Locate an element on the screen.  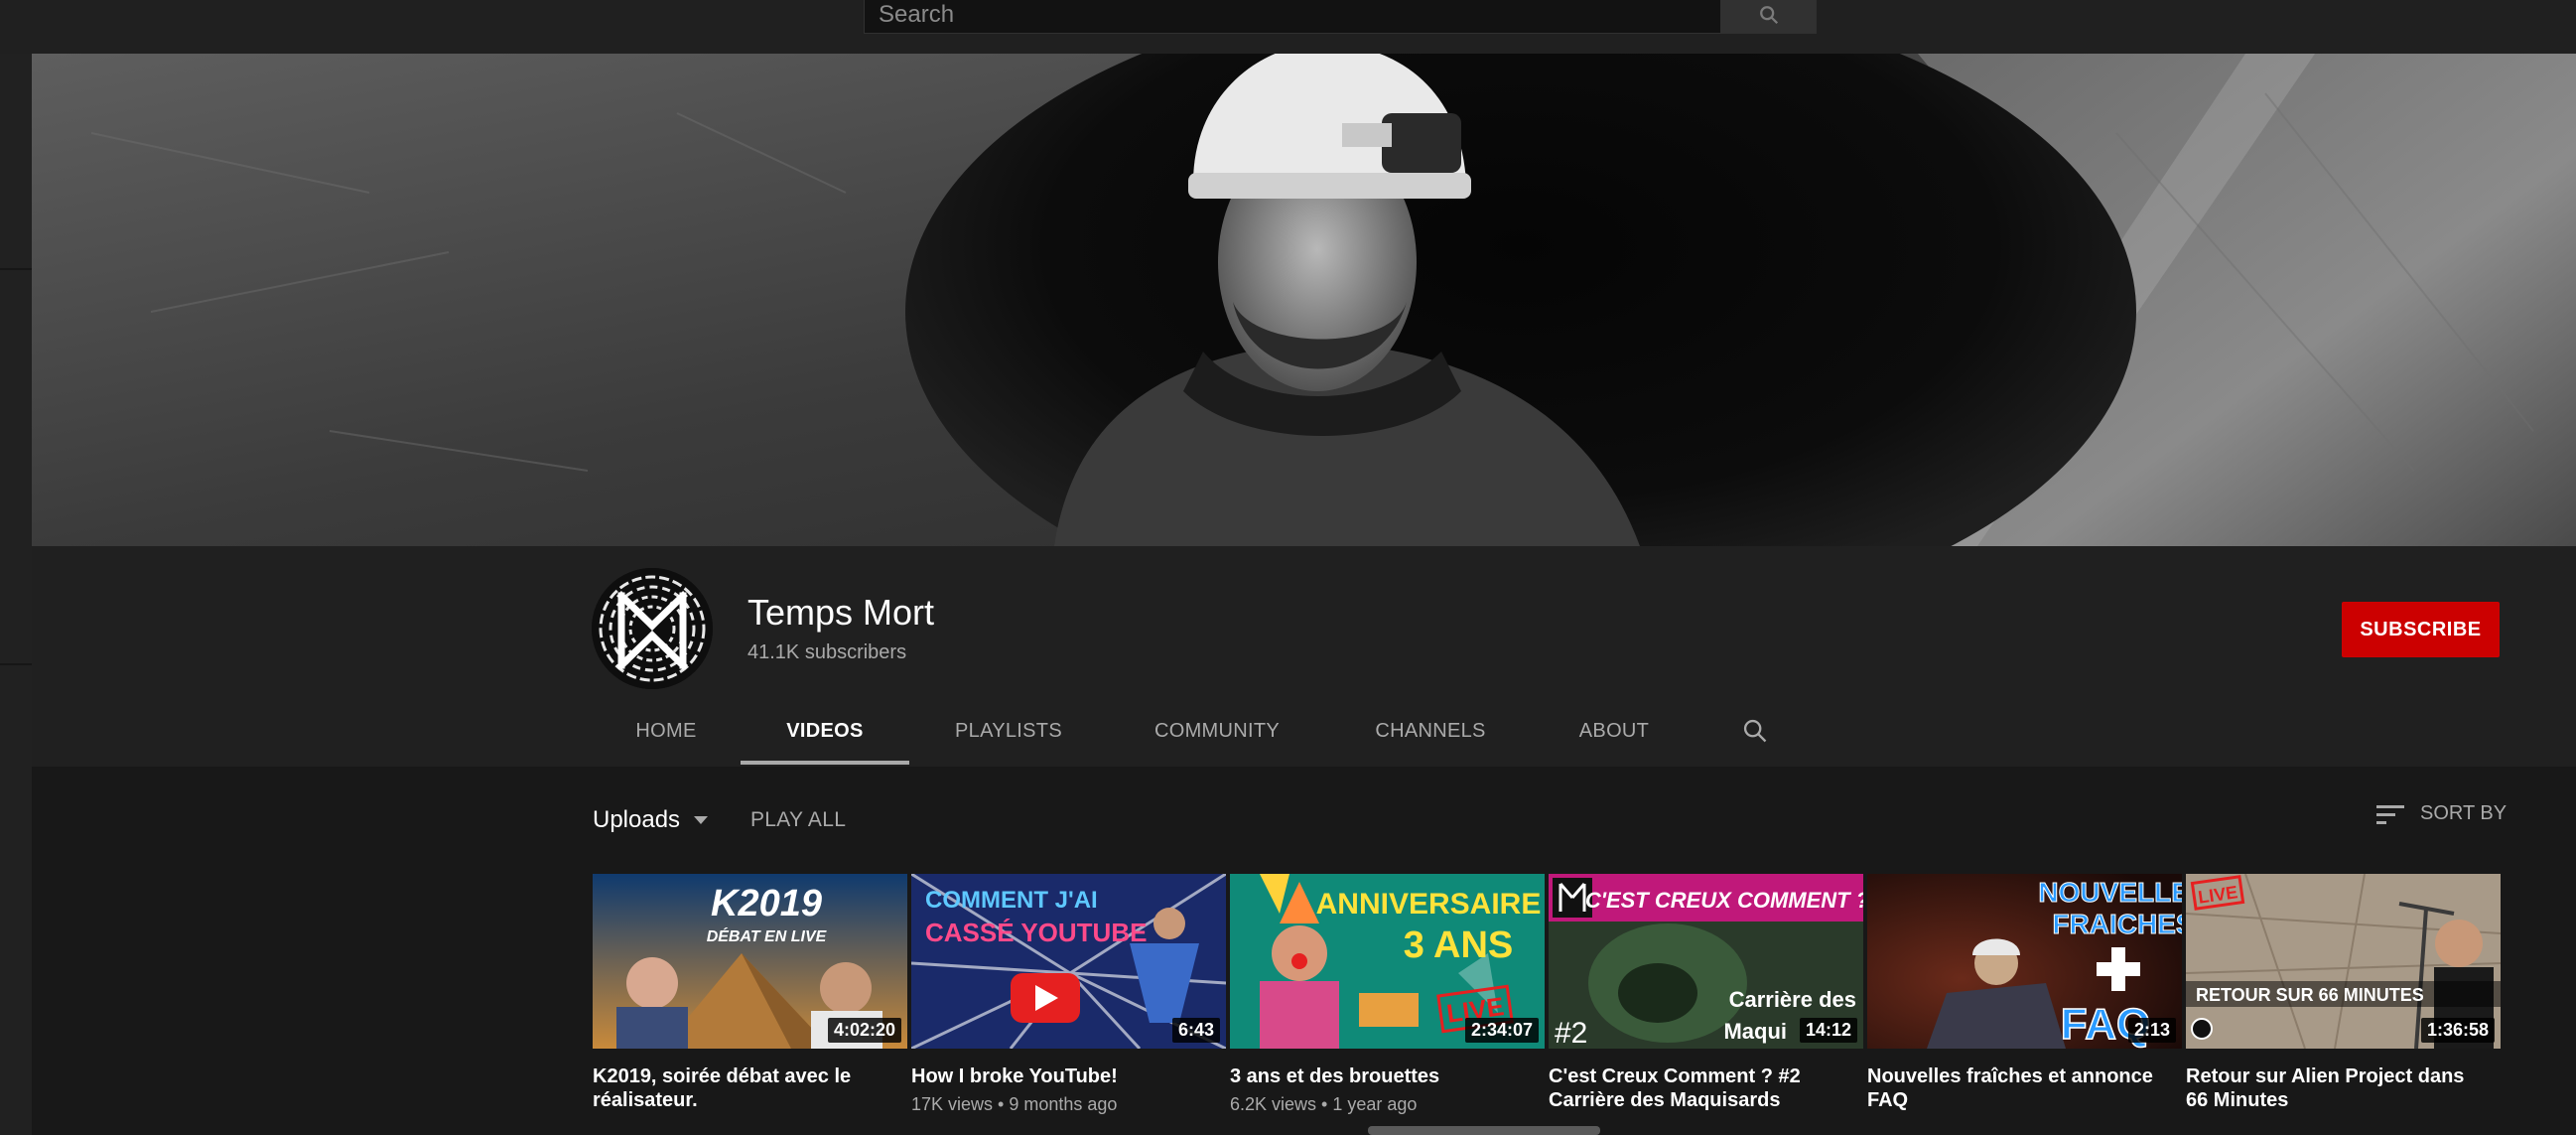
video-title: K2019, soirée débat avec le réalisateur. is located at coordinates (741, 1088).